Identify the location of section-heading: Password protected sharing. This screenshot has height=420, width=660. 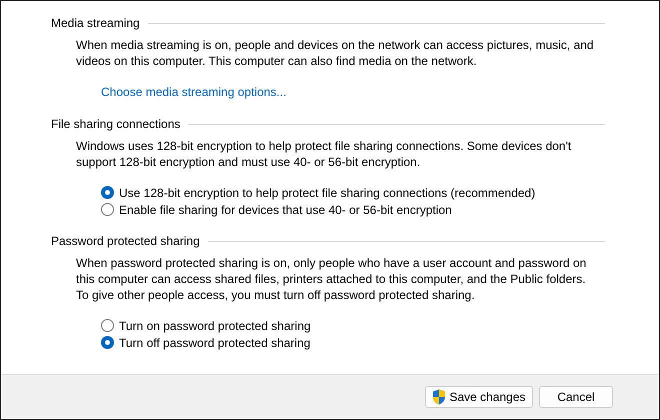
(125, 241).